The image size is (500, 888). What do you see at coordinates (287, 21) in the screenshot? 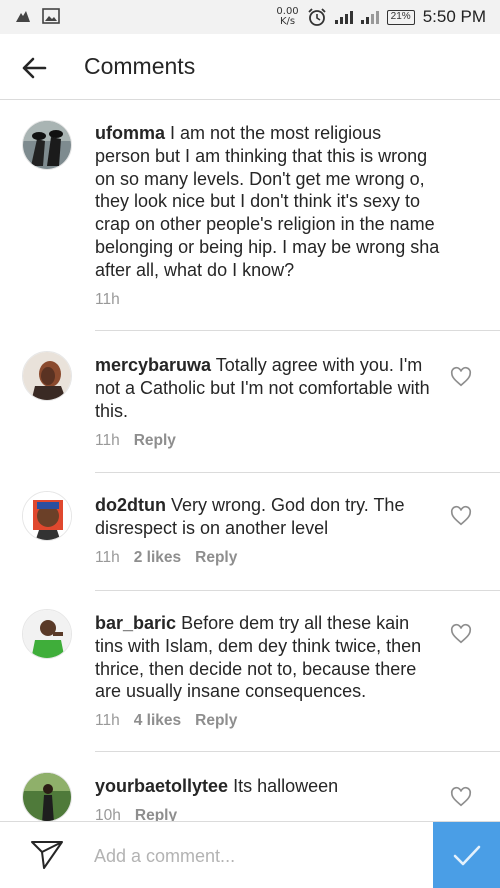
I see `network-speed-unit: K/s` at bounding box center [287, 21].